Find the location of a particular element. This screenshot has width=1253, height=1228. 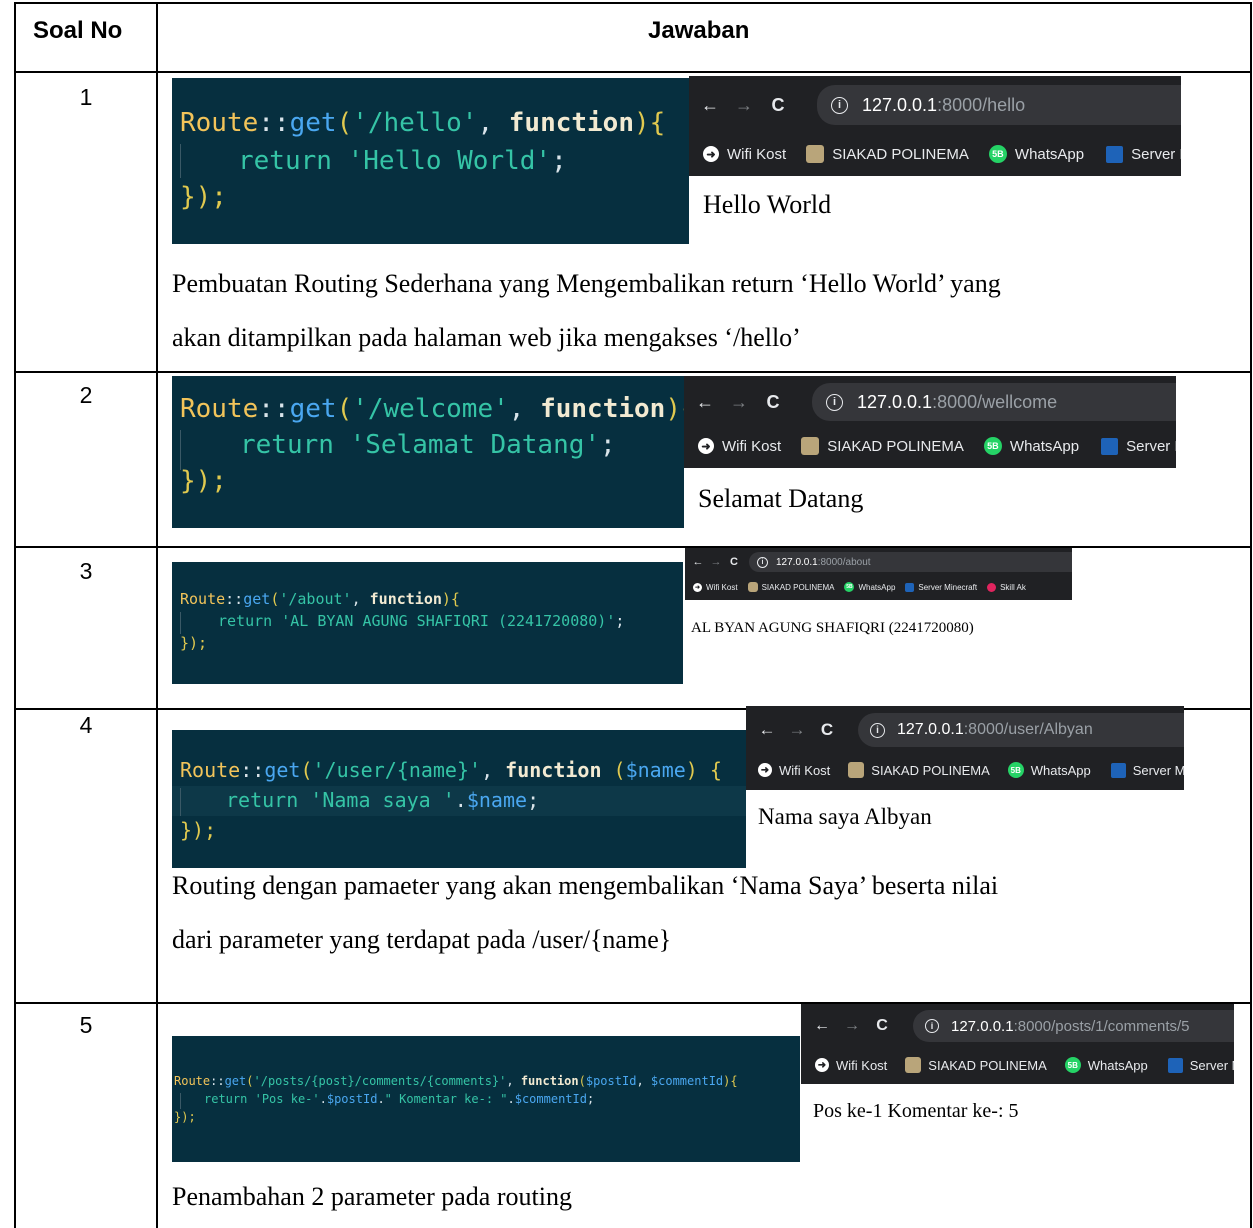

row-number: 4 is located at coordinates (86, 725).